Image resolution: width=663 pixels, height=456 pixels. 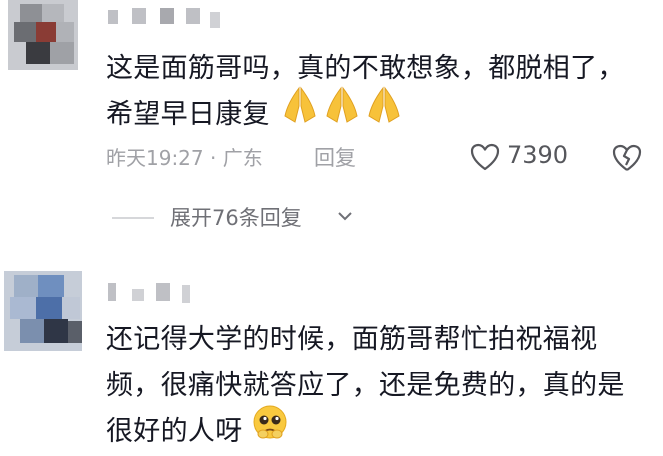 I want to click on divider-line, so click(x=133, y=218).